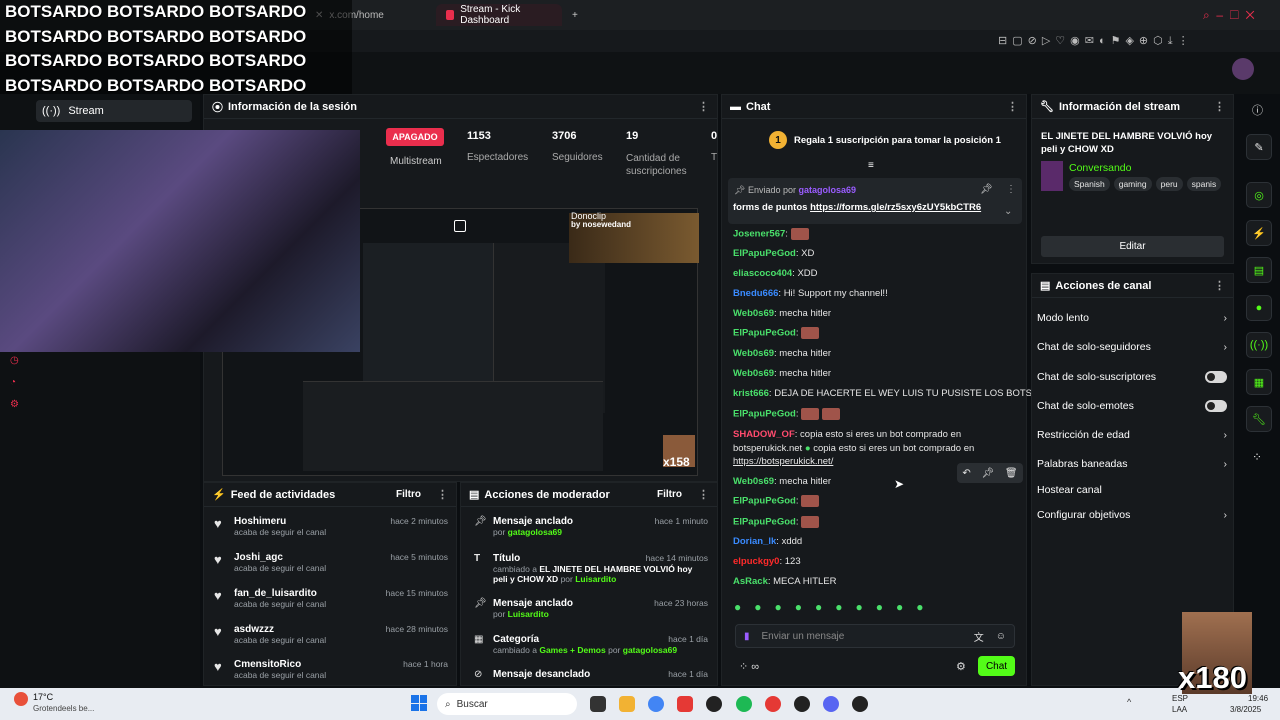 The height and width of the screenshot is (720, 1280). What do you see at coordinates (1132, 347) in the screenshot?
I see `followers-only-item: Chat de solo-seguidores ›` at bounding box center [1132, 347].